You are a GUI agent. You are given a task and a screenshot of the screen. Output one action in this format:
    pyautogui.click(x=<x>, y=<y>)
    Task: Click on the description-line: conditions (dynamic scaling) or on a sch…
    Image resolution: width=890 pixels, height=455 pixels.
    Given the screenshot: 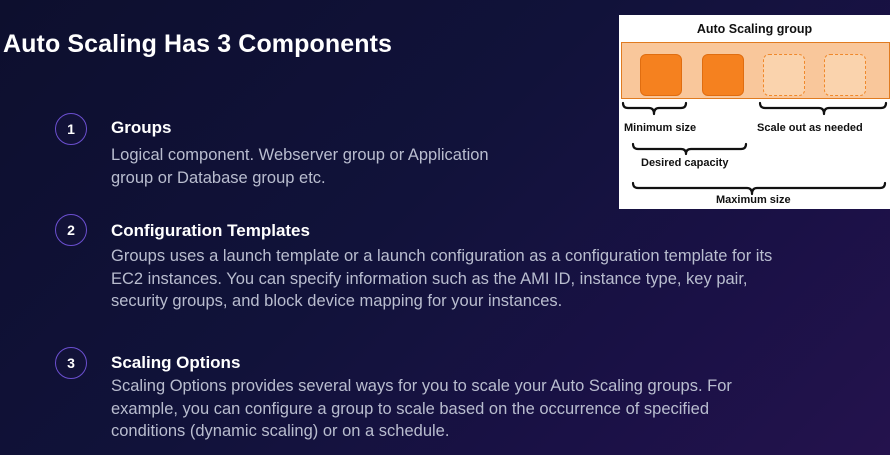 What is the action you would take?
    pyautogui.click(x=280, y=431)
    